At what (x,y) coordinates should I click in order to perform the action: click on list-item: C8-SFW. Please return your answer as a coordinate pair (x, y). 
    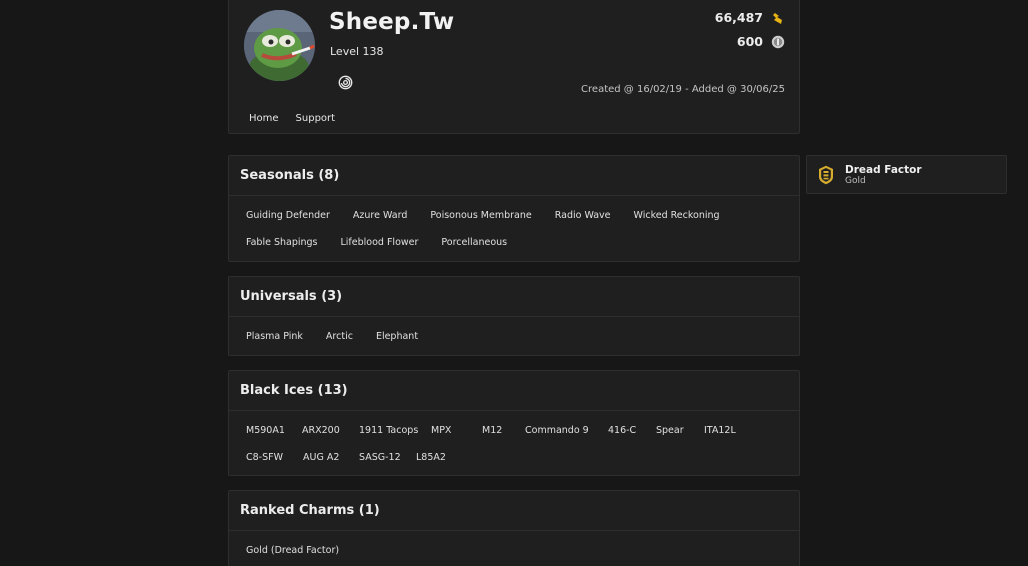
    Looking at the image, I should click on (274, 457).